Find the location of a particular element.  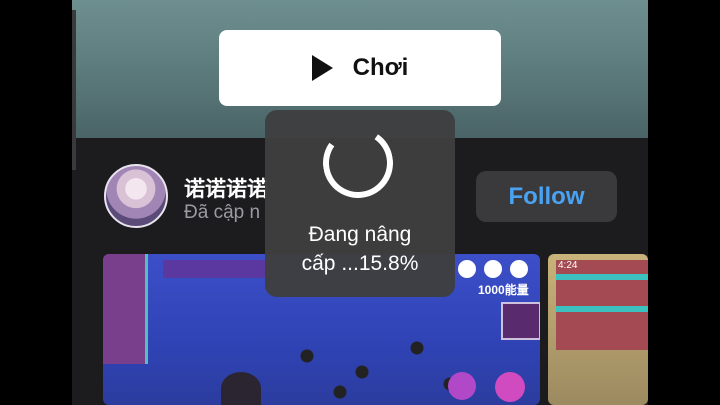

thumbnail-time: 4:24 is located at coordinates (568, 265).